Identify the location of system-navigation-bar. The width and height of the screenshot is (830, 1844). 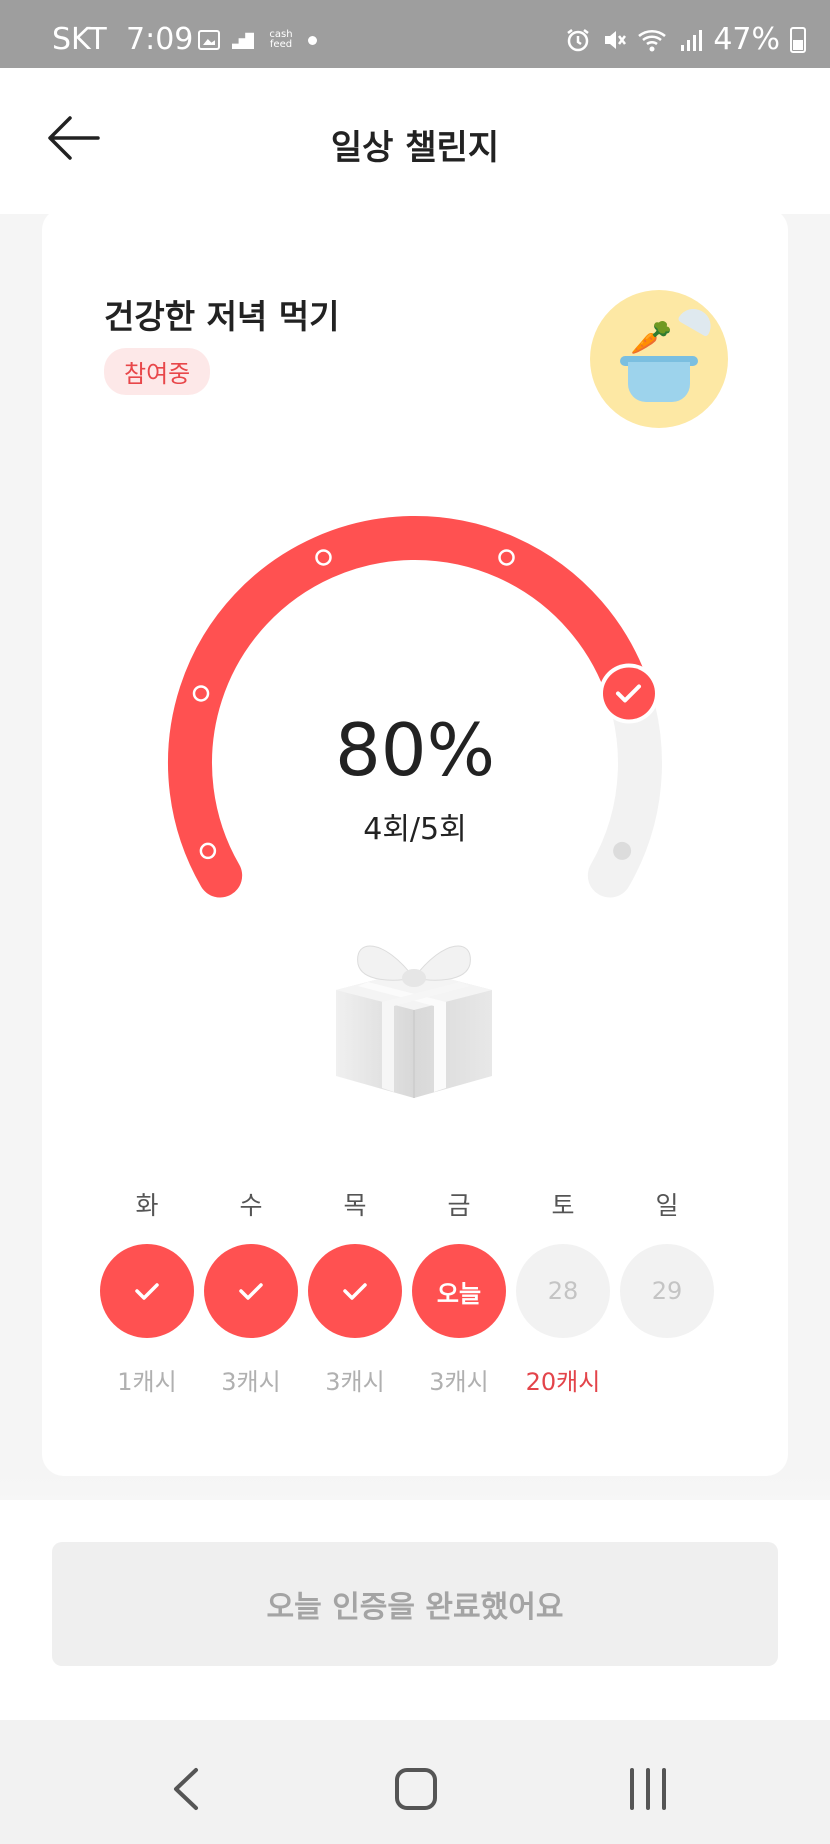
(415, 1782).